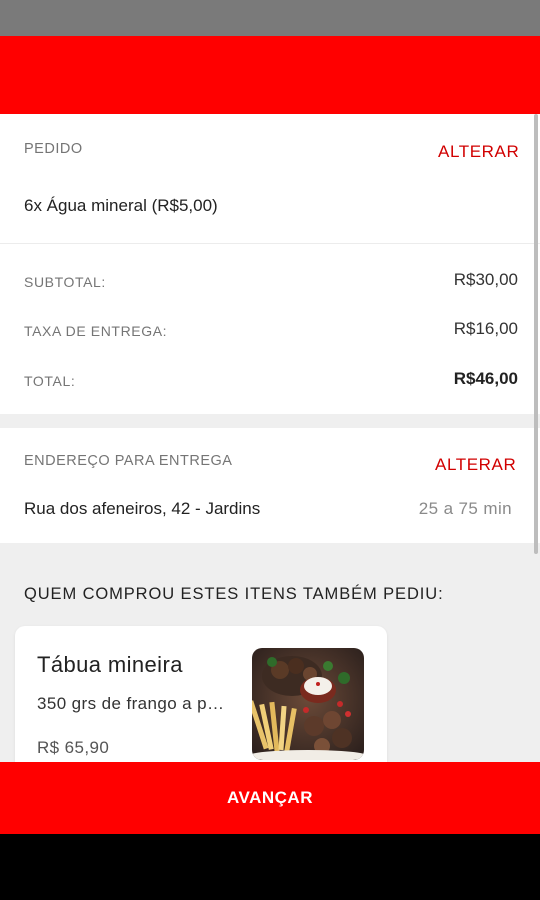  Describe the element at coordinates (128, 461) in the screenshot. I see `address-section-label: ENDEREÇO PARA ENTREGA` at that location.